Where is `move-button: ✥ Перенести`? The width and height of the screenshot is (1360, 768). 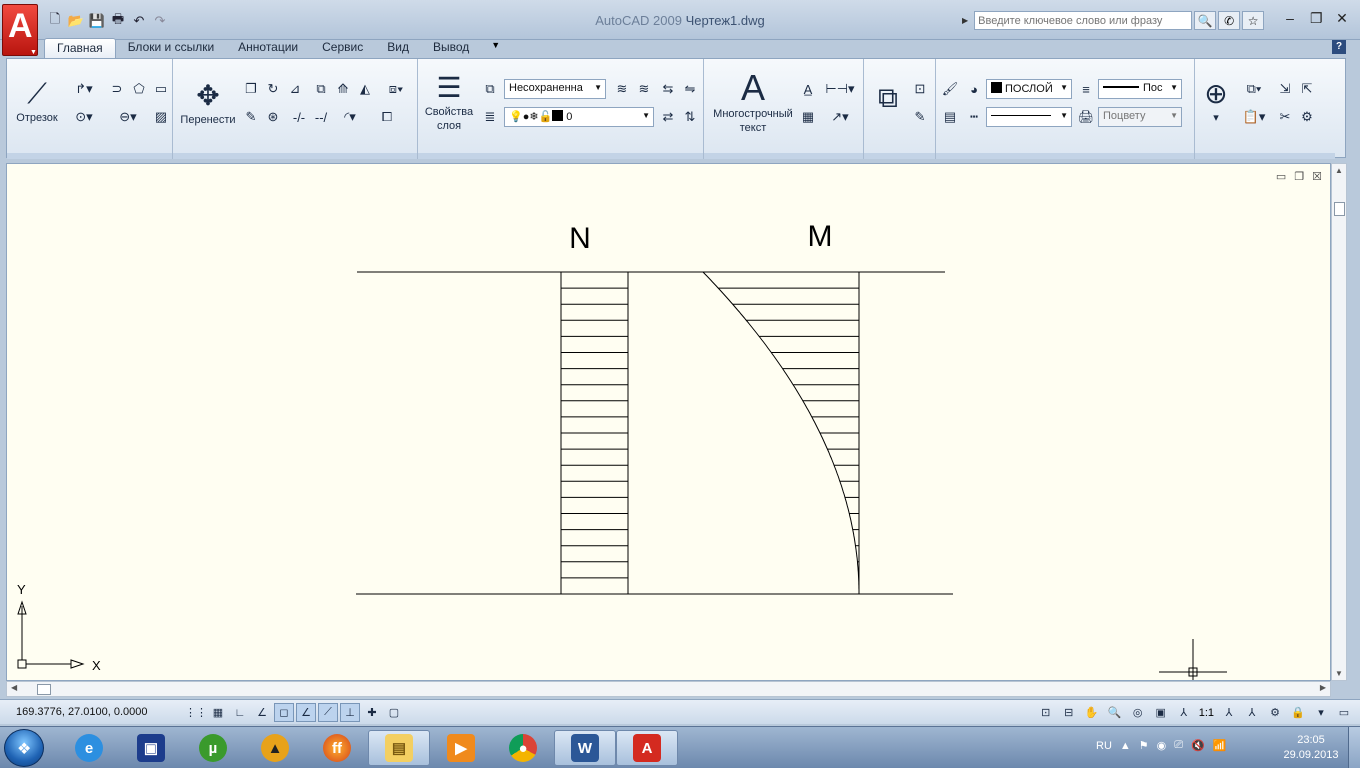
move-button: ✥ Перенести is located at coordinates (208, 103).